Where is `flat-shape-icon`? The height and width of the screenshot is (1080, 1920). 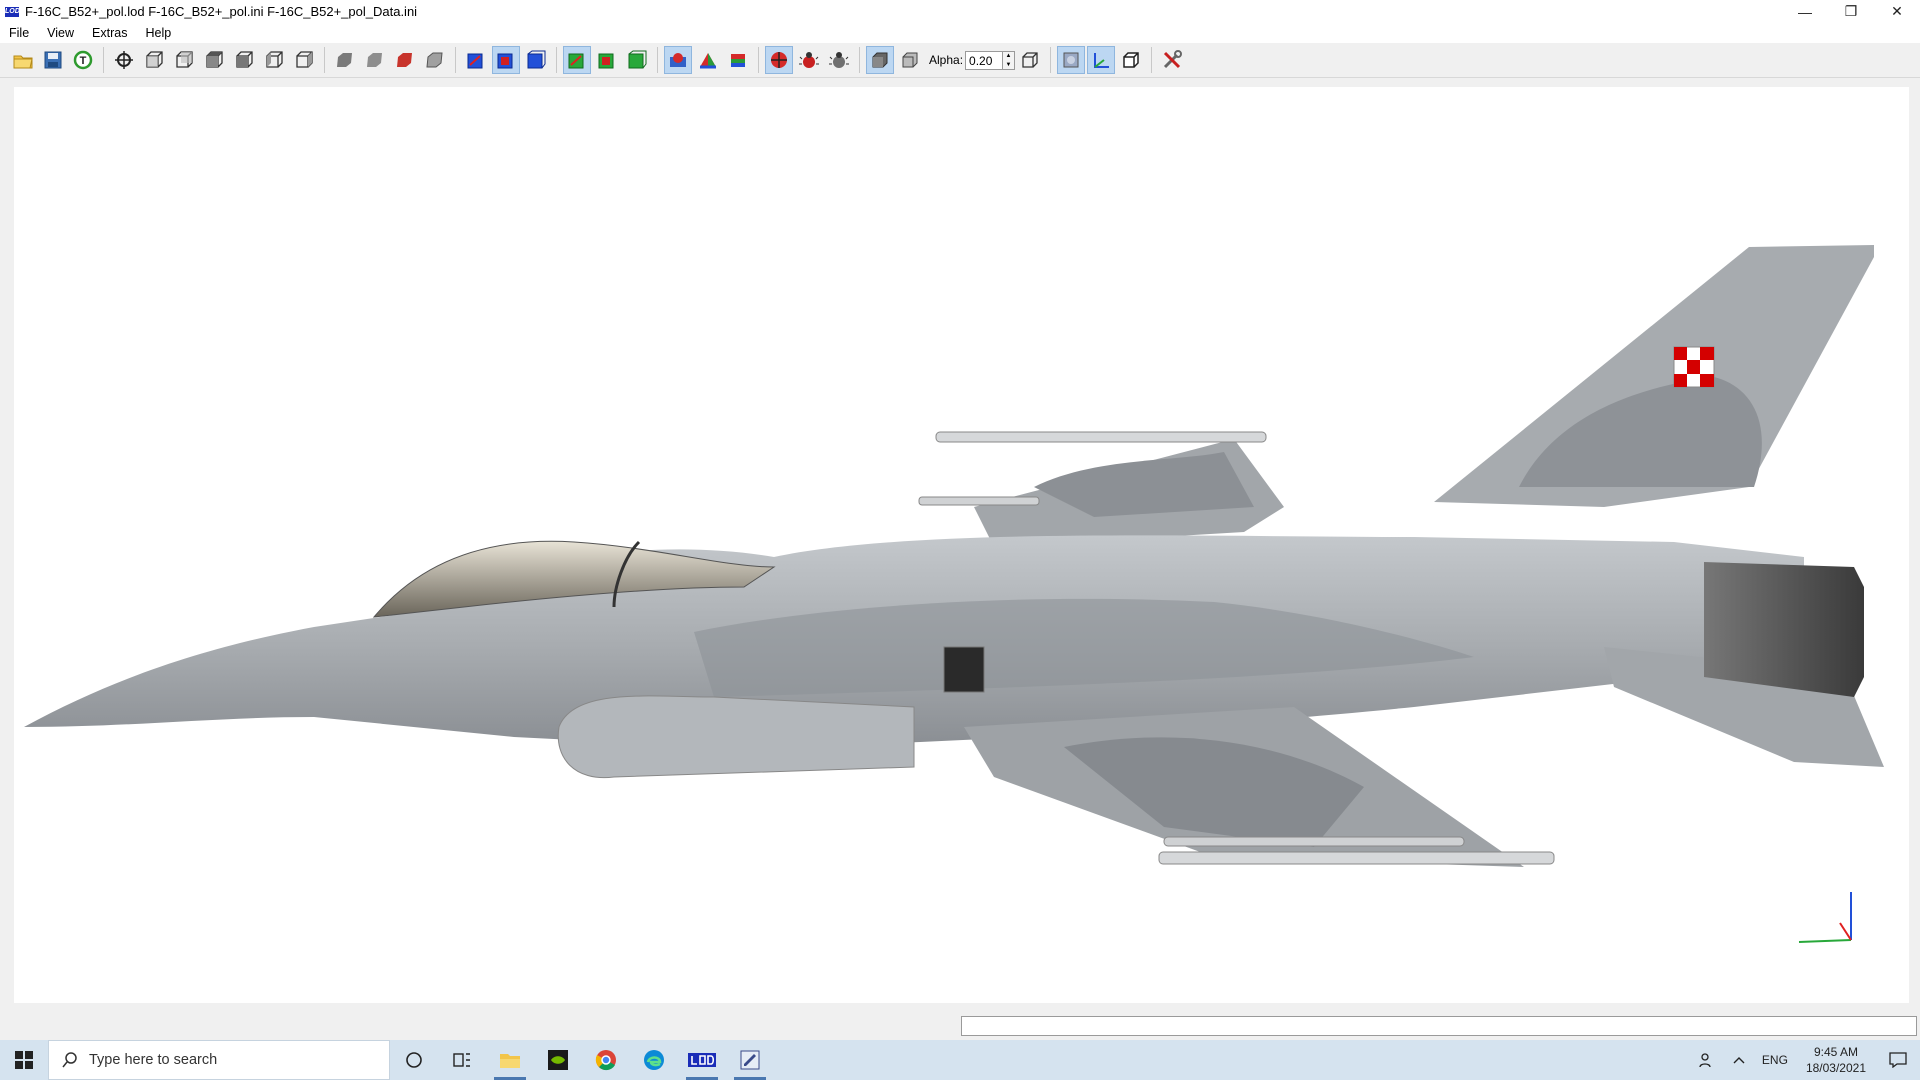 flat-shape-icon is located at coordinates (374, 60).